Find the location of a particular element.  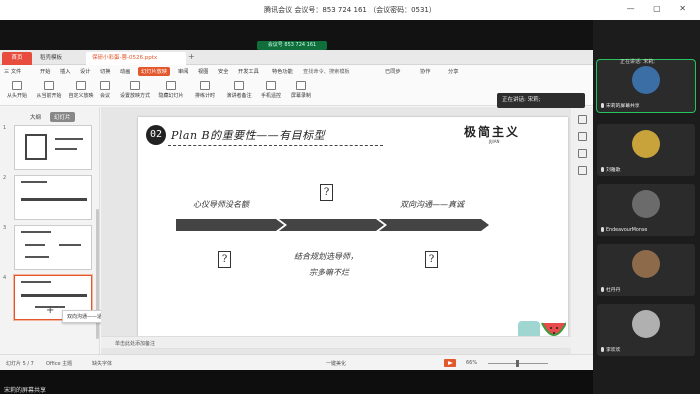

tab-outline: 大纲 is located at coordinates (35, 117).